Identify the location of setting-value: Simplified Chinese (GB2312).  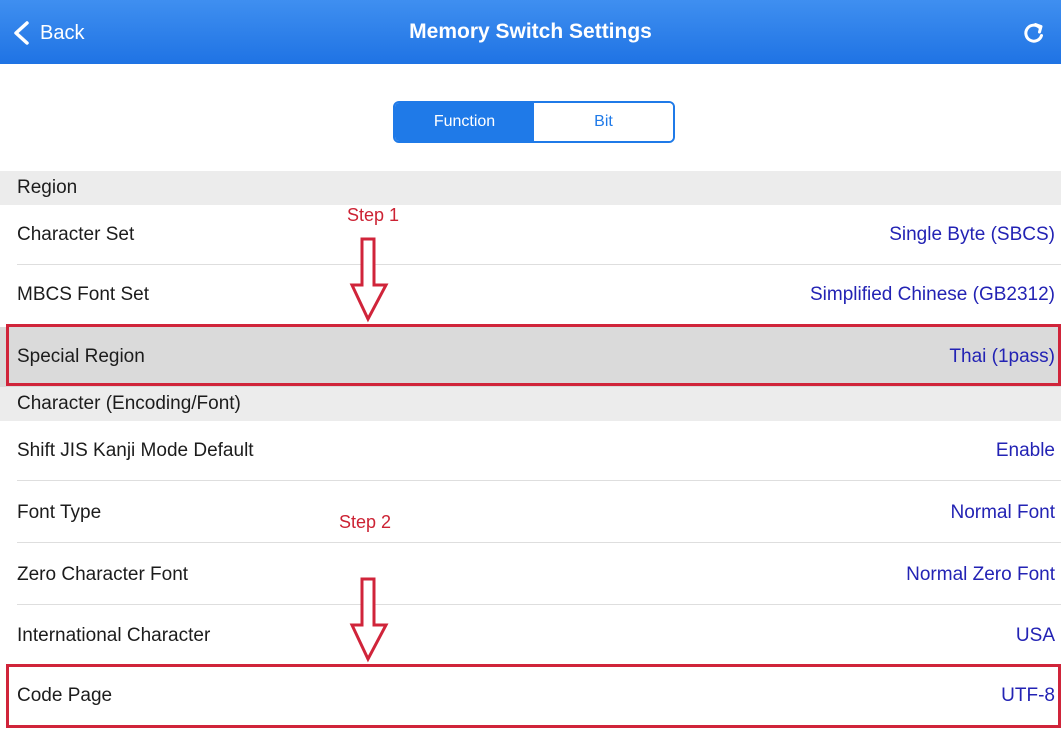
(932, 294).